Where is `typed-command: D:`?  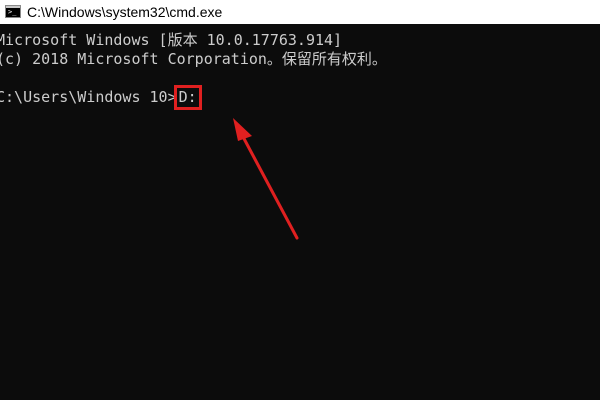
typed-command: D: is located at coordinates (187, 97).